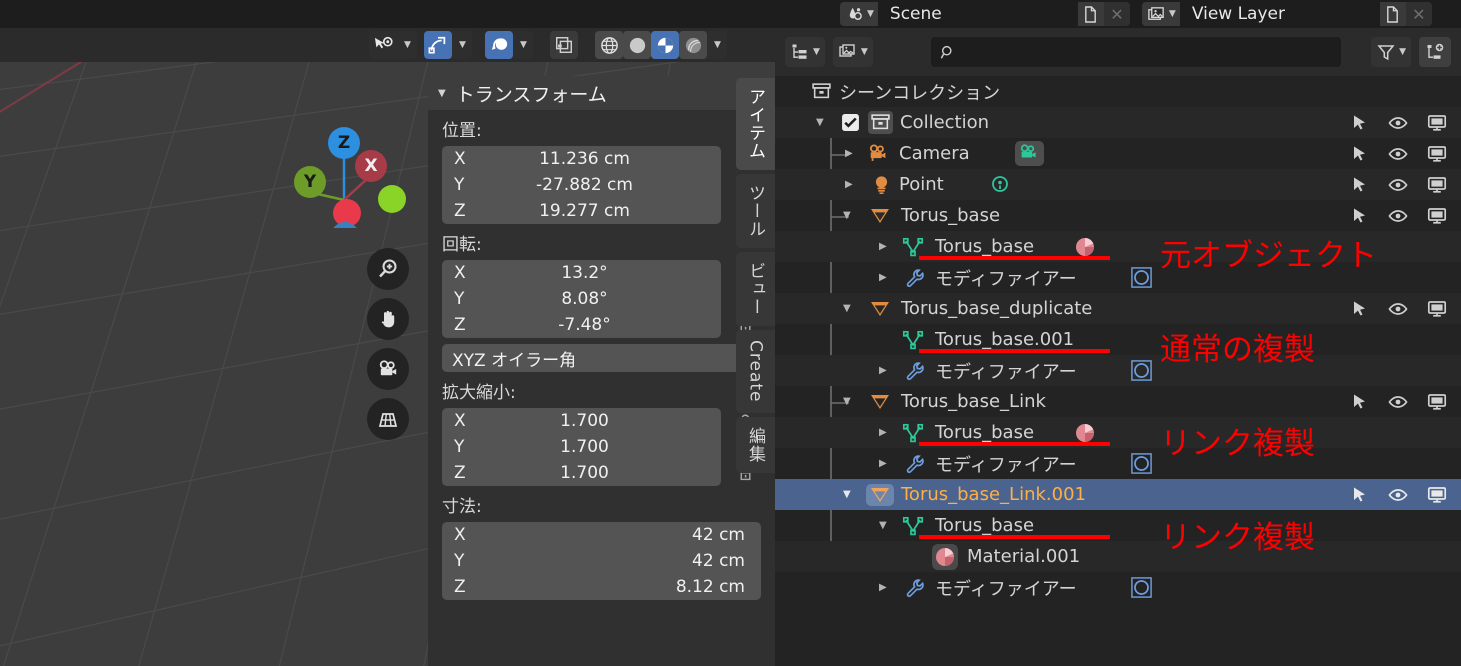  What do you see at coordinates (344, 143) in the screenshot?
I see `gizmo-axis-z: Z` at bounding box center [344, 143].